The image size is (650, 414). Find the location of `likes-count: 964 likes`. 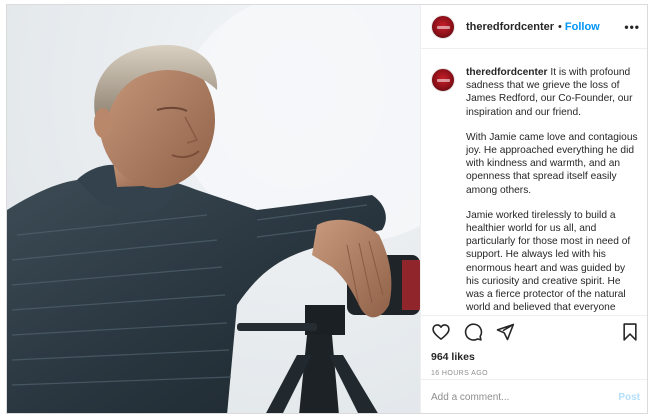

likes-count: 964 likes is located at coordinates (453, 357).